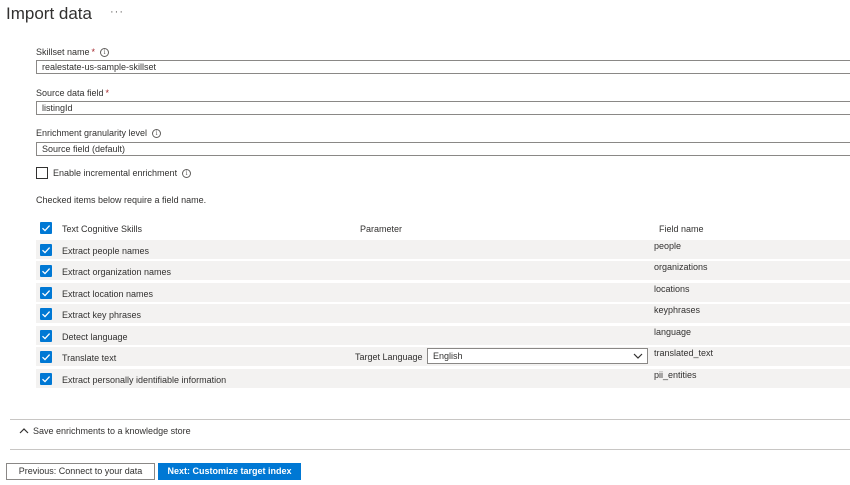 The image size is (850, 485). I want to click on target-language-label: Target Language, so click(389, 357).